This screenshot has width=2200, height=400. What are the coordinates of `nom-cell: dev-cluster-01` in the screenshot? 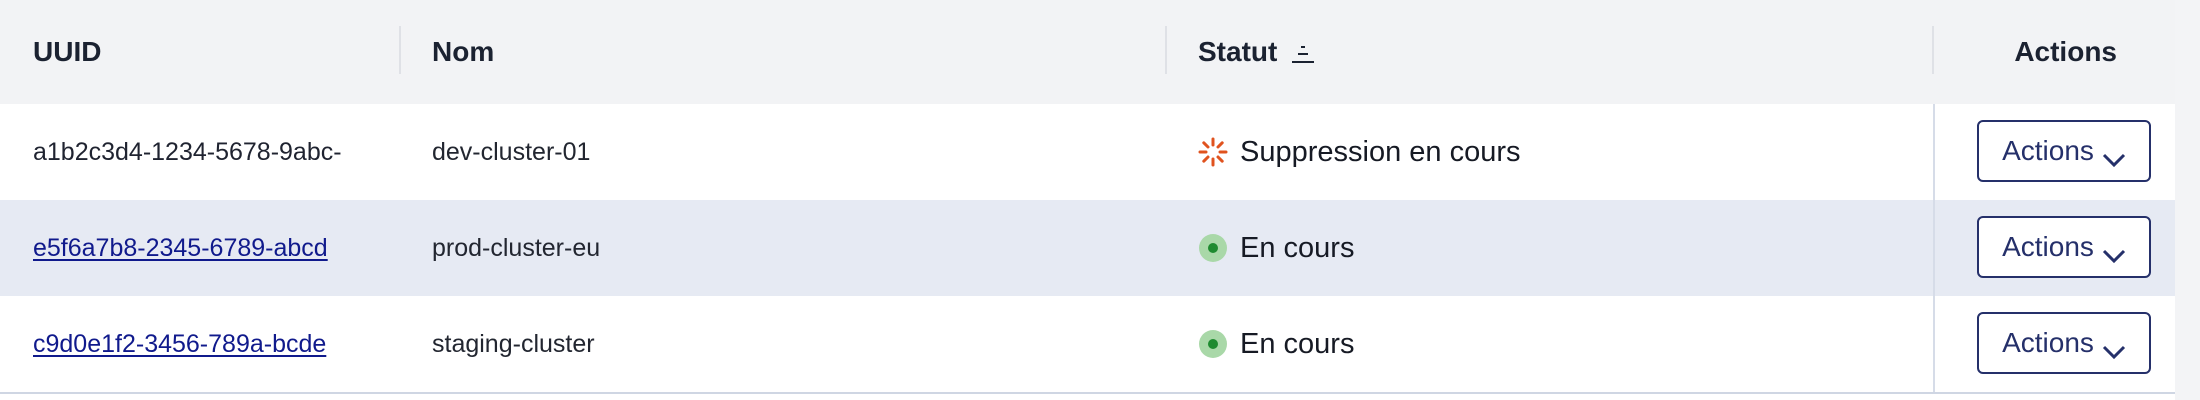 It's located at (511, 152).